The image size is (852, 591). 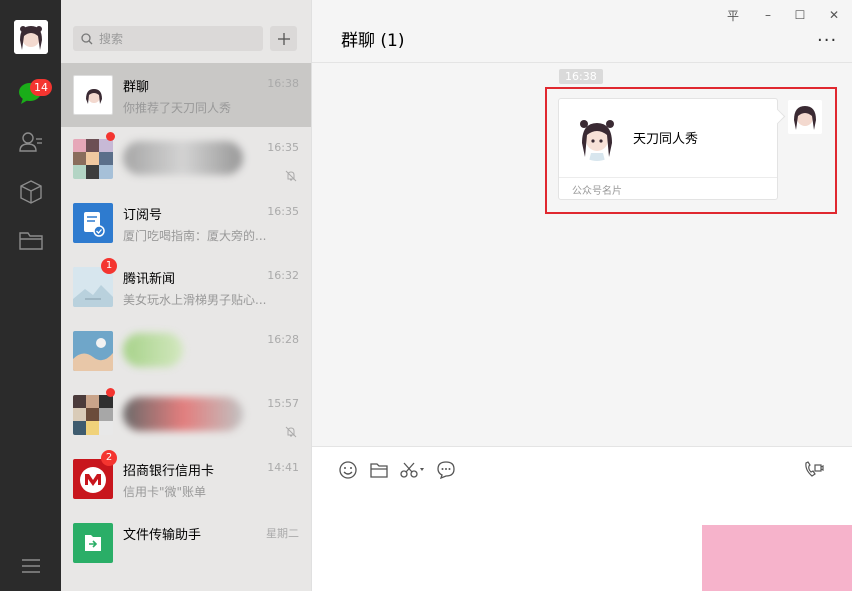 I want to click on session-name: 订阅号, so click(x=143, y=215).